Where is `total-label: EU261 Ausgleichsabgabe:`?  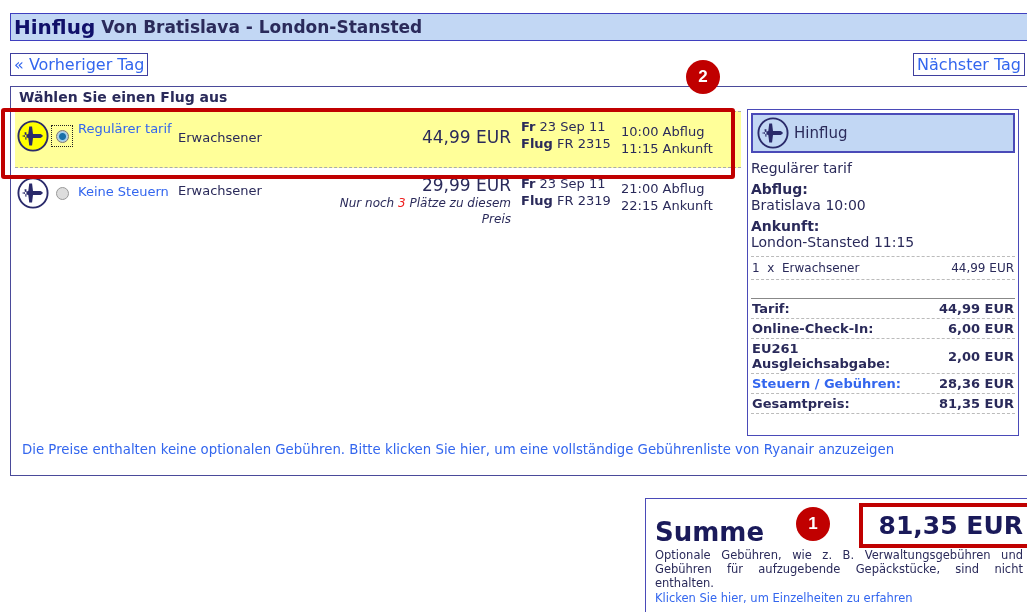 total-label: EU261 Ausgleichsabgabe: is located at coordinates (822, 356).